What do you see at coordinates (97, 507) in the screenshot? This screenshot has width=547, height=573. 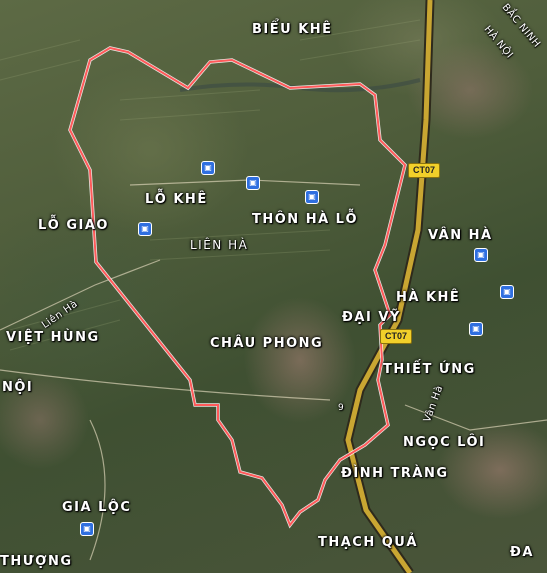 I see `place-gia-loc: GIA LỘC` at bounding box center [97, 507].